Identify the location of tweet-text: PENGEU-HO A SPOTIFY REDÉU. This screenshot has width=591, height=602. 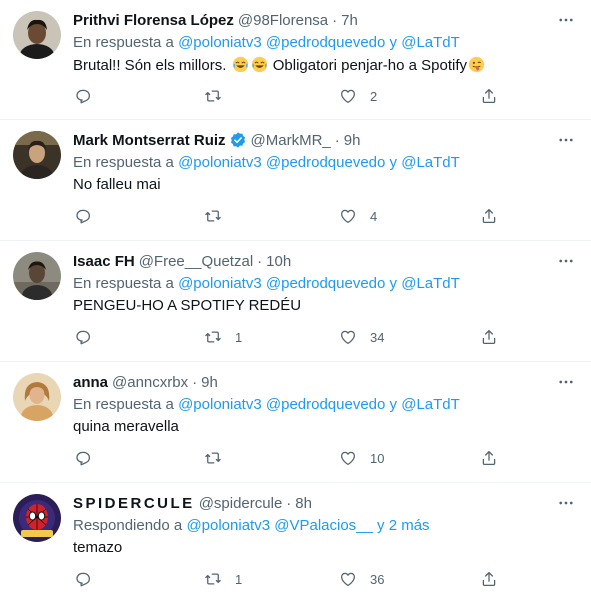
(187, 305).